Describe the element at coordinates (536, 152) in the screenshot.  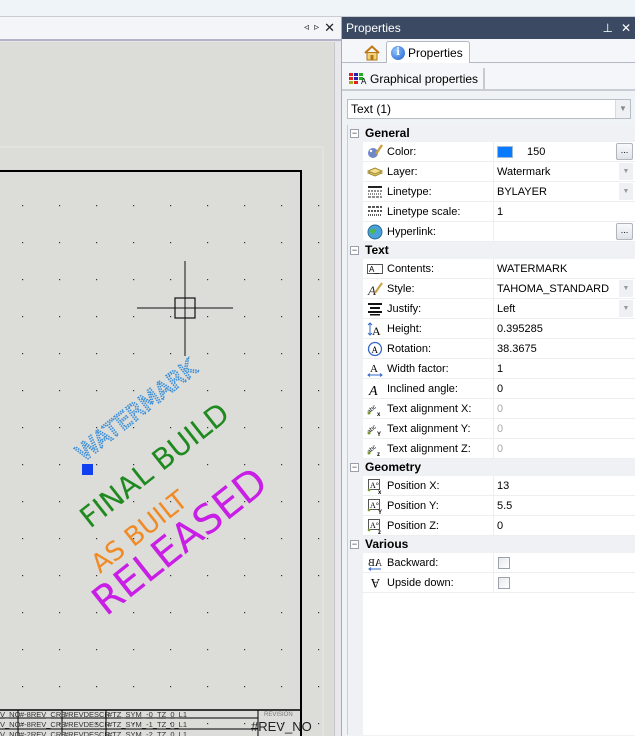
I see `color-value: 150` at that location.